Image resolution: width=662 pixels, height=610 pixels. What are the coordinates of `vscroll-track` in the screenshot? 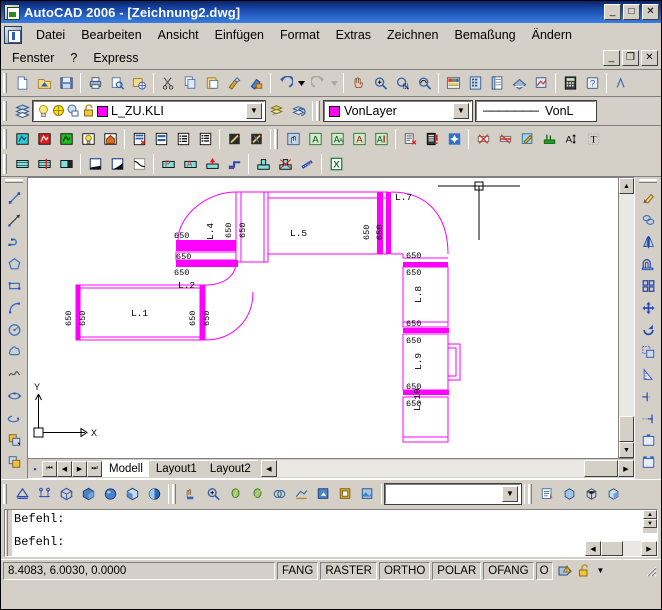 It's located at (626, 305).